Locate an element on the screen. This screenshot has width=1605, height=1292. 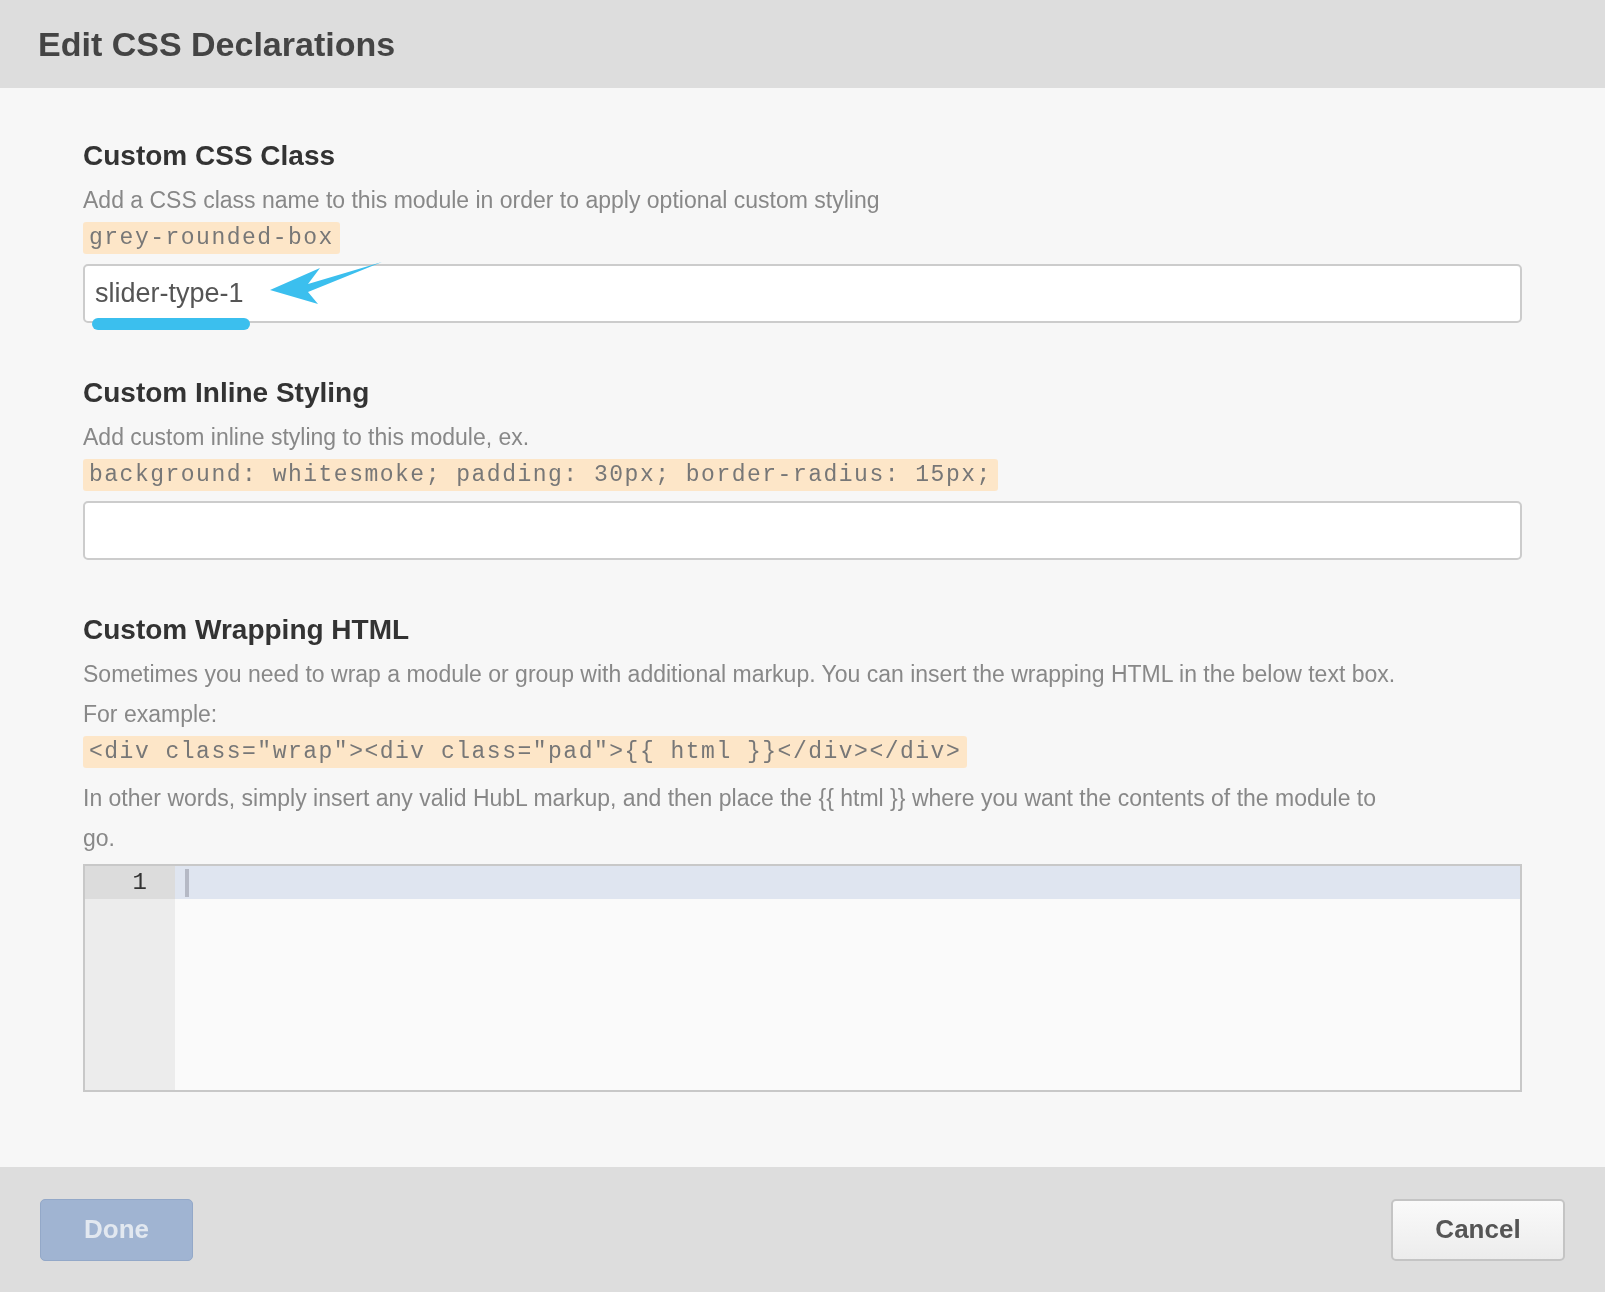
code-example: <div class="wrap"><div class="pad">{{ html }}</div></div> is located at coordinates (525, 752).